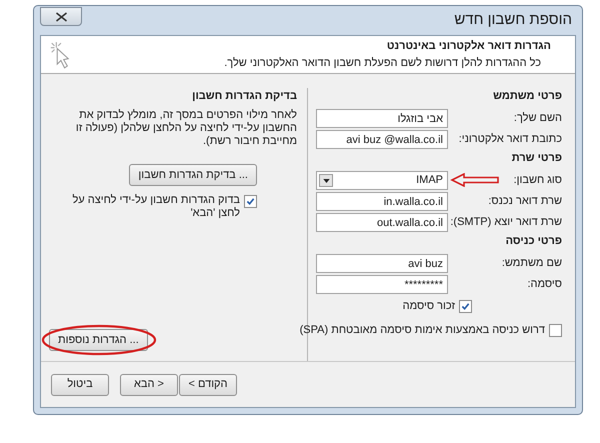 The image size is (600, 443). I want to click on section-heading: בדיקת הגדרות חשבון, so click(244, 96).